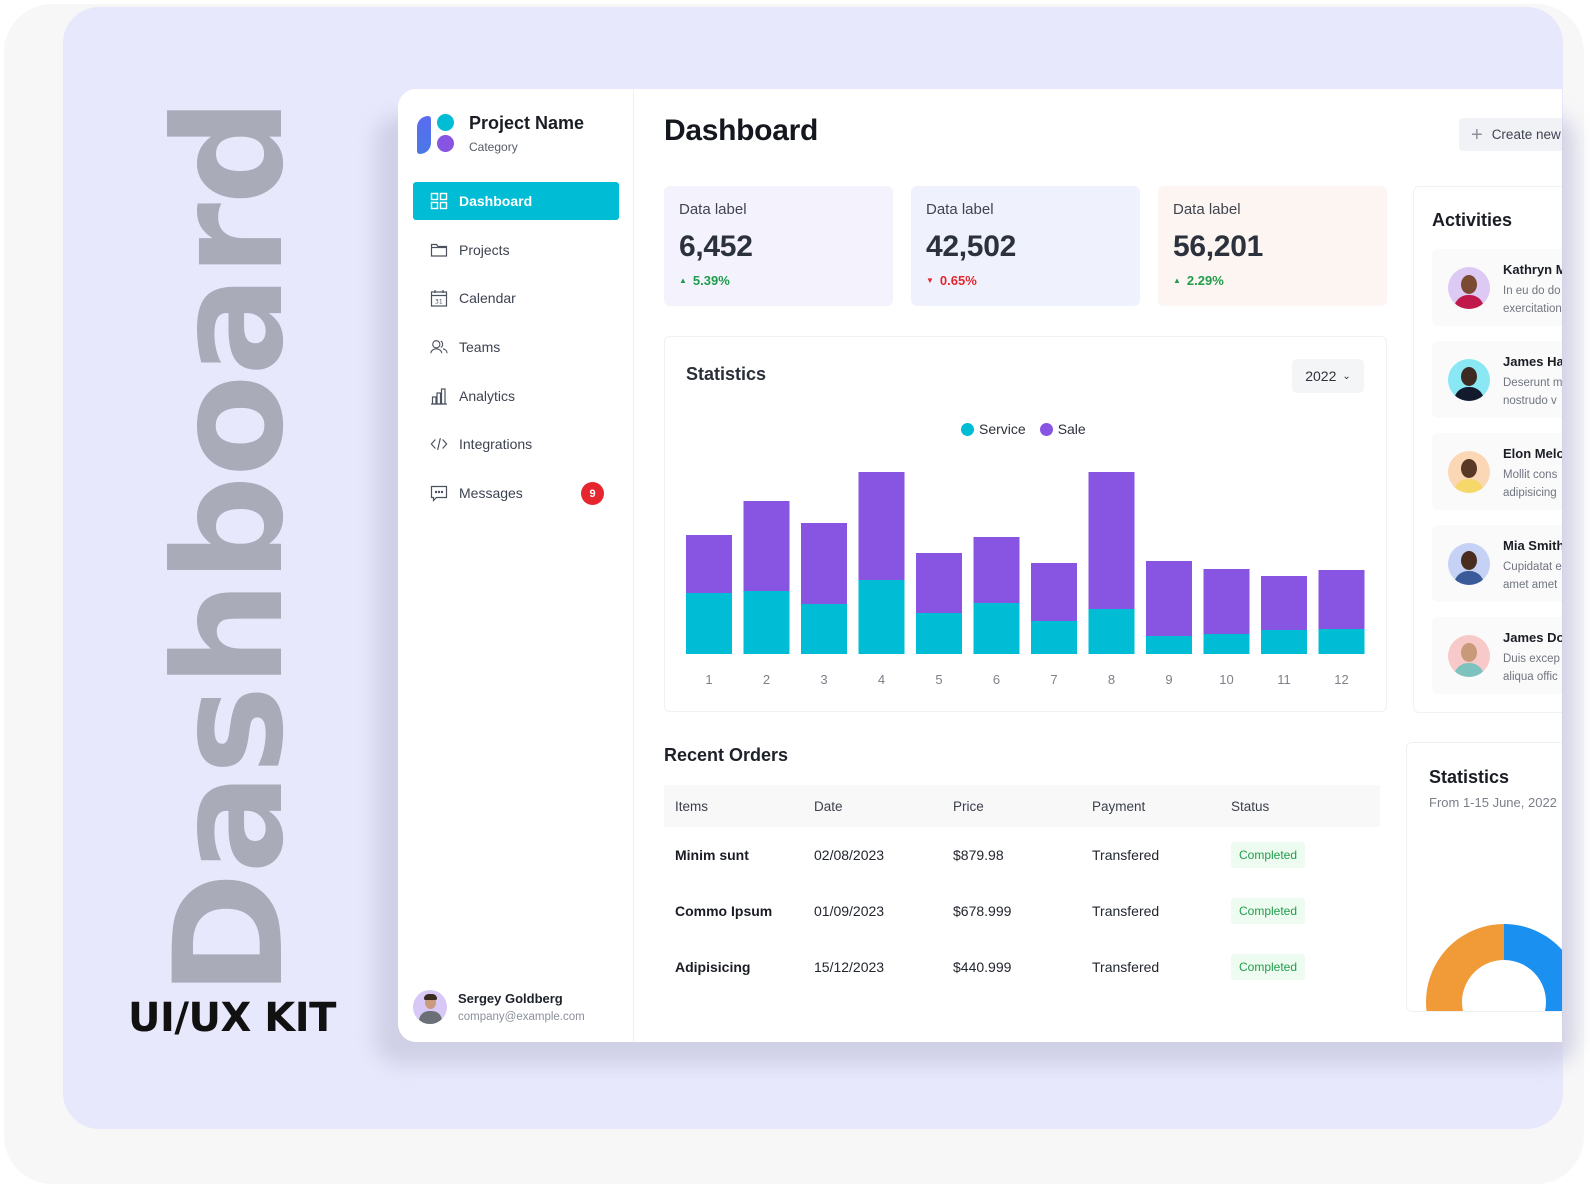 The width and height of the screenshot is (1590, 1200). What do you see at coordinates (516, 298) in the screenshot?
I see `sidebar-item-calendar: 31 Calendar` at bounding box center [516, 298].